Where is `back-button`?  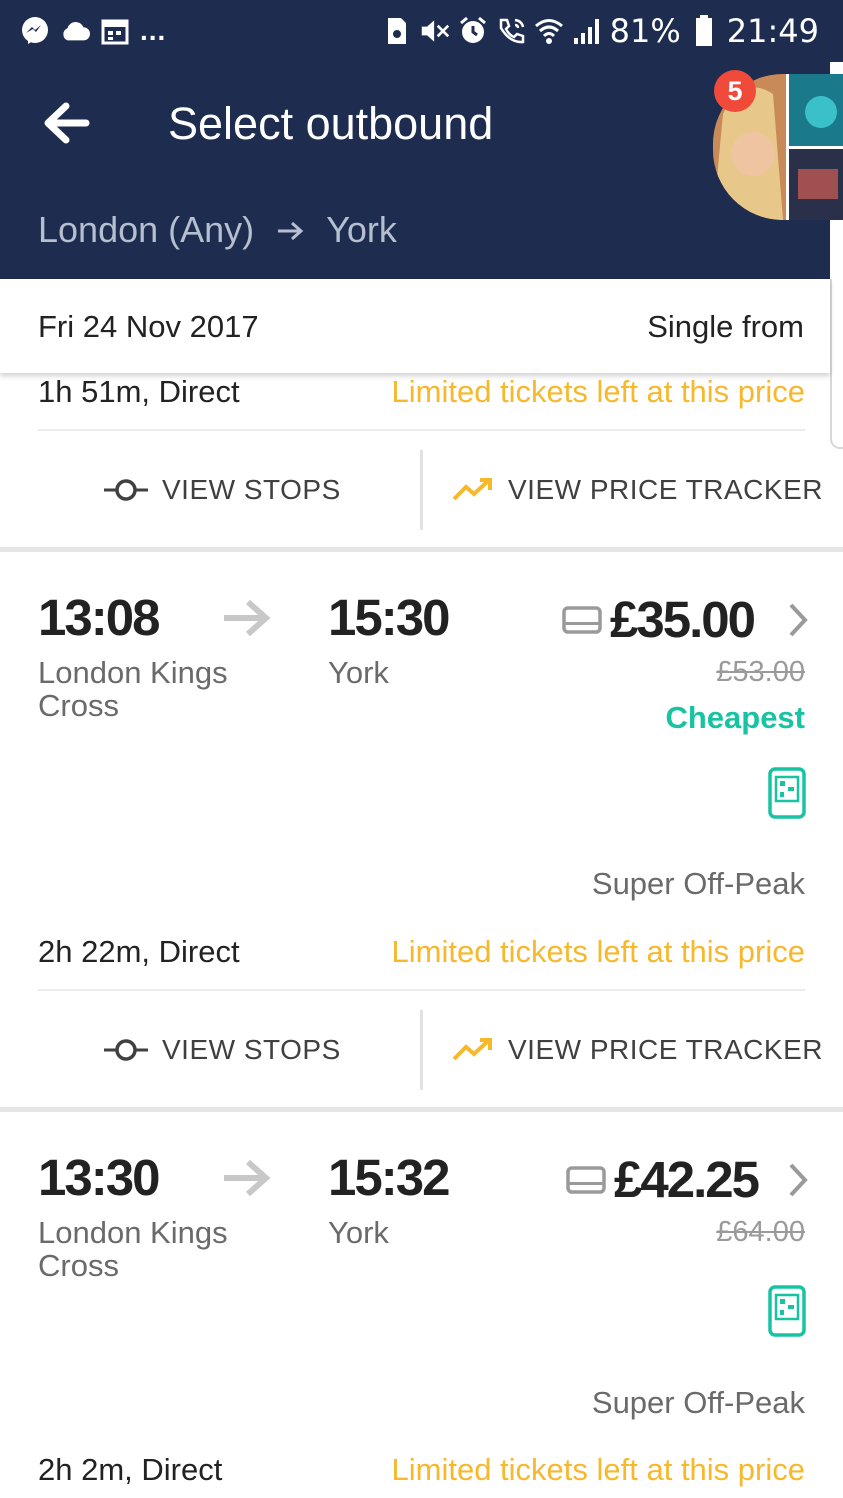
back-button is located at coordinates (67, 123).